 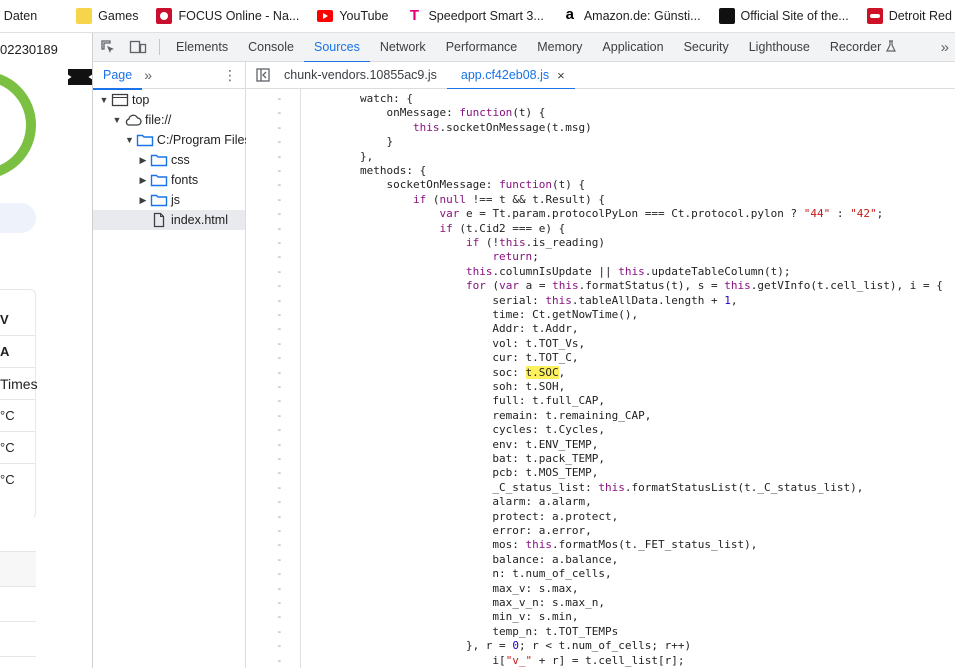 What do you see at coordinates (366, 171) in the screenshot?
I see `code-line: methods: {` at bounding box center [366, 171].